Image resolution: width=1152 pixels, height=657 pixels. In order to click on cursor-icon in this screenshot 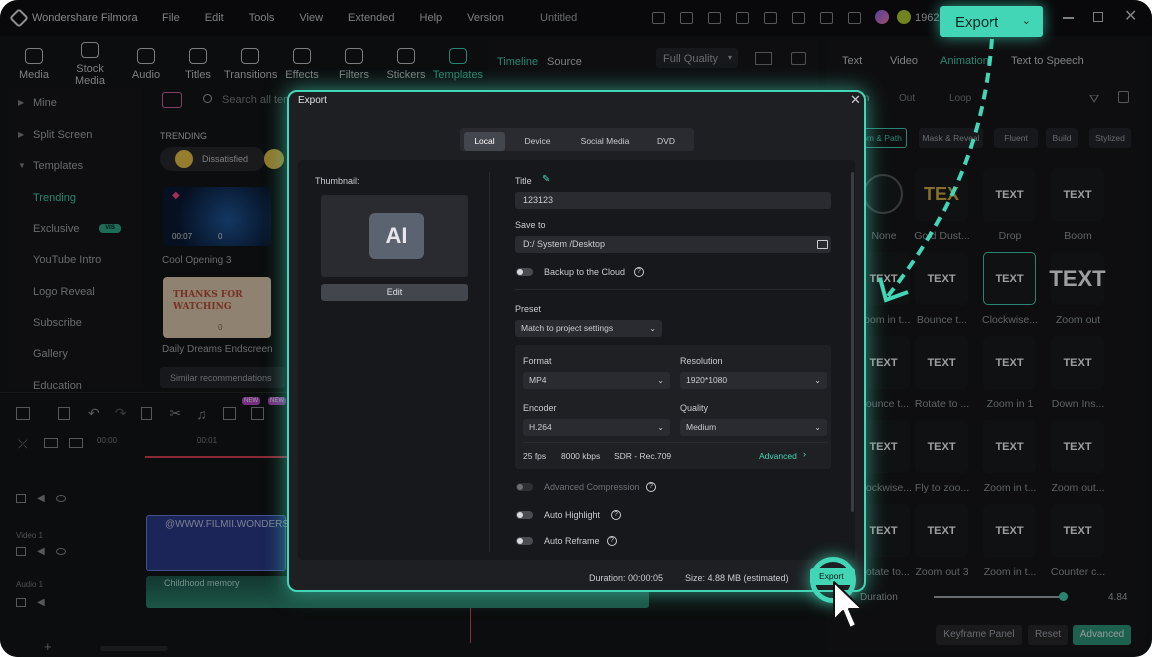, I will do `click(848, 605)`.